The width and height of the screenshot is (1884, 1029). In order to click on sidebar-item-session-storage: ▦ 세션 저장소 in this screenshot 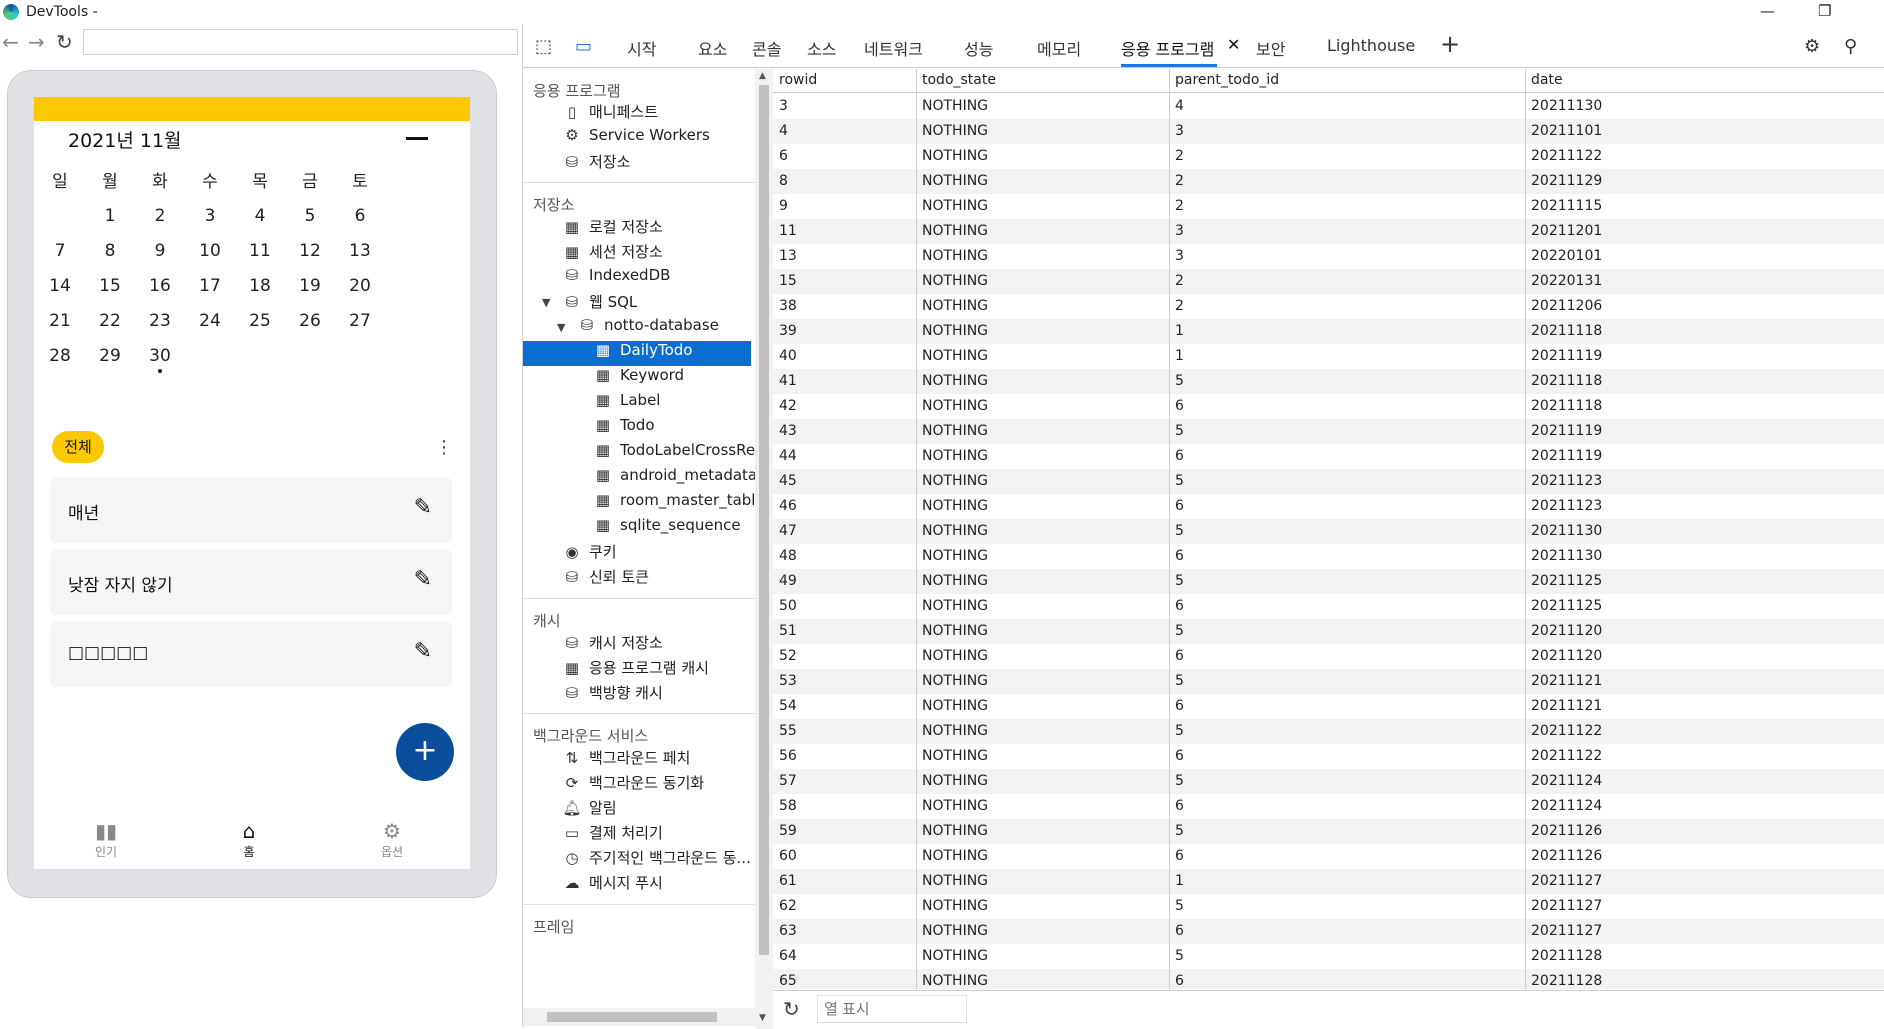, I will do `click(612, 253)`.